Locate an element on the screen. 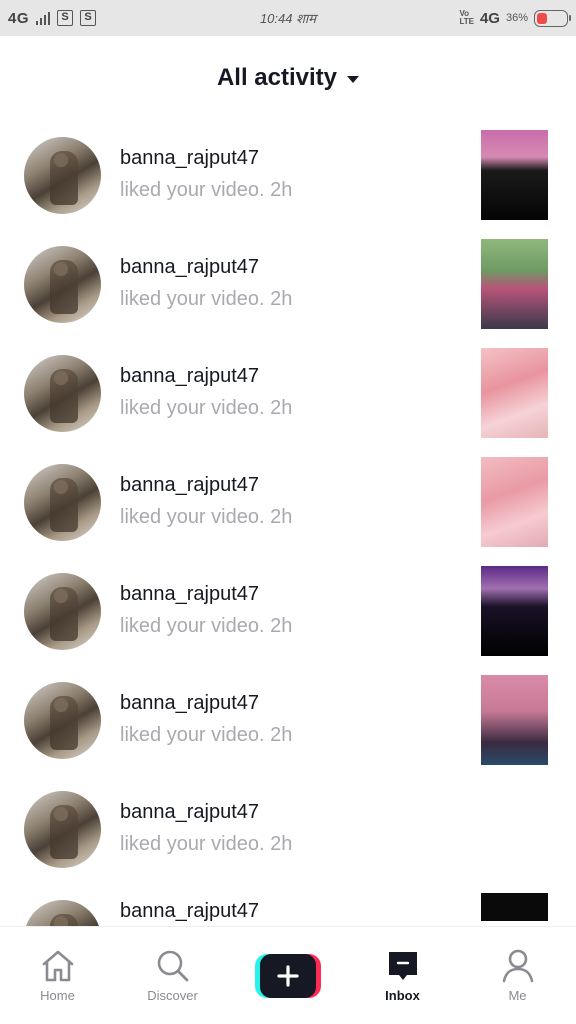 Image resolution: width=576 pixels, height=1024 pixels. list-item: banna_rajput47 is located at coordinates (288, 904).